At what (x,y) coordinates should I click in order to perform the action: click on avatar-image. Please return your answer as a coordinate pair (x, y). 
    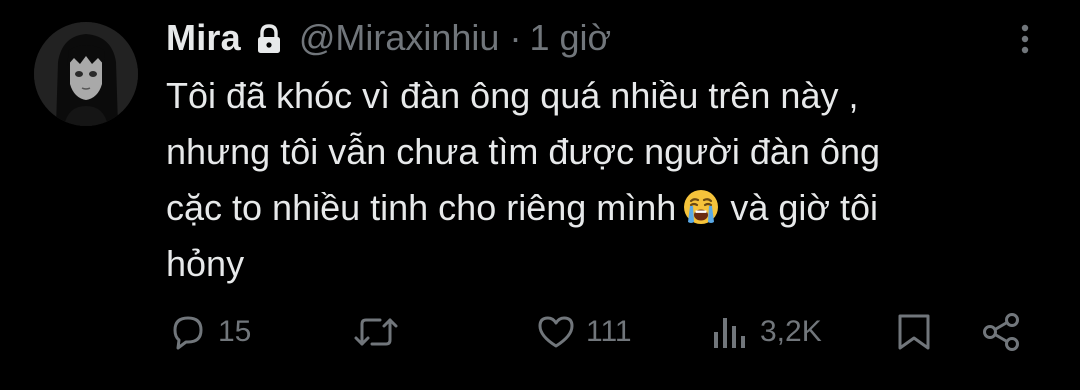
    Looking at the image, I should click on (86, 74).